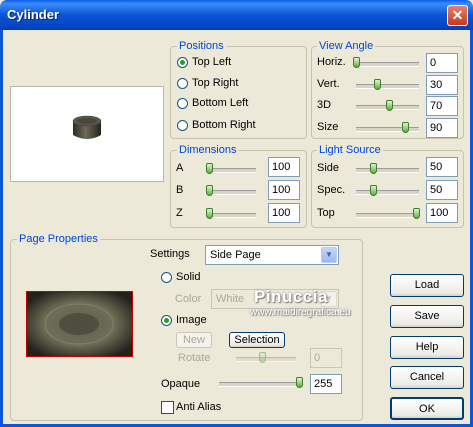  I want to click on spec-value-field: 50, so click(442, 190).